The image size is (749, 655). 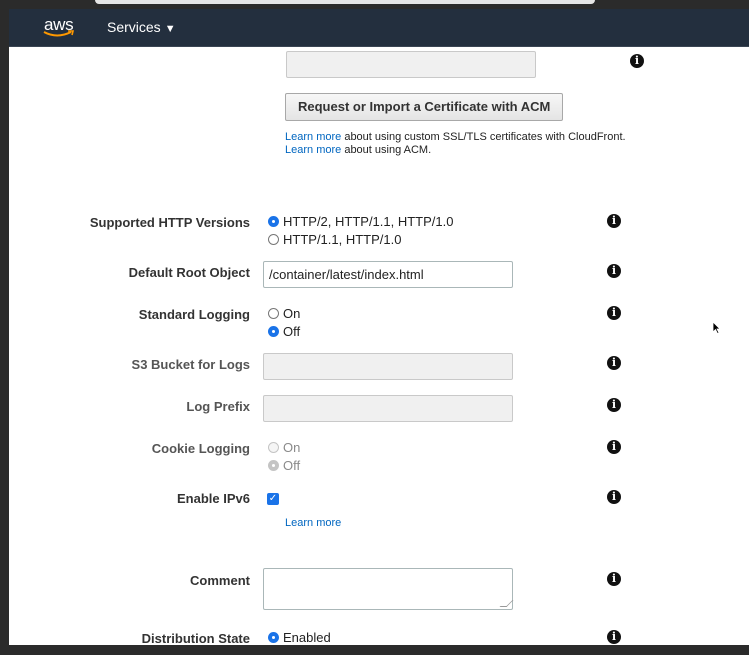 I want to click on standard-logging-off: Off, so click(x=284, y=331).